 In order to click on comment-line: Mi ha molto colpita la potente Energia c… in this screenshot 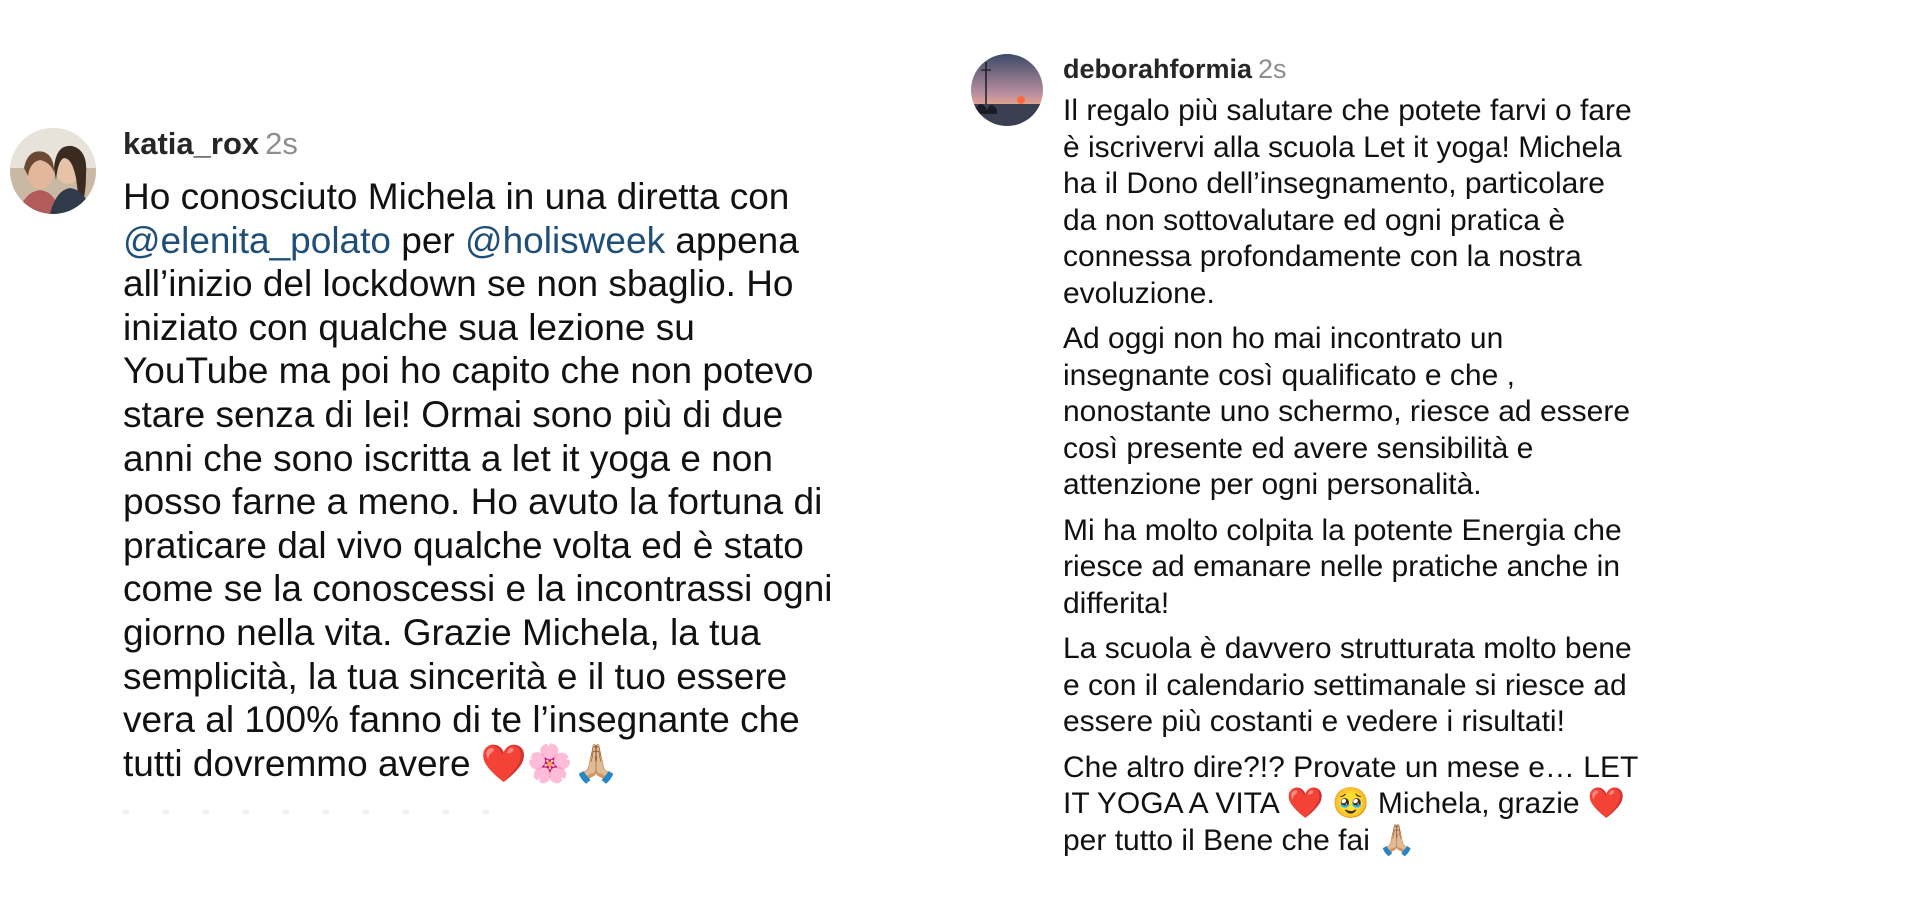, I will do `click(1342, 530)`.